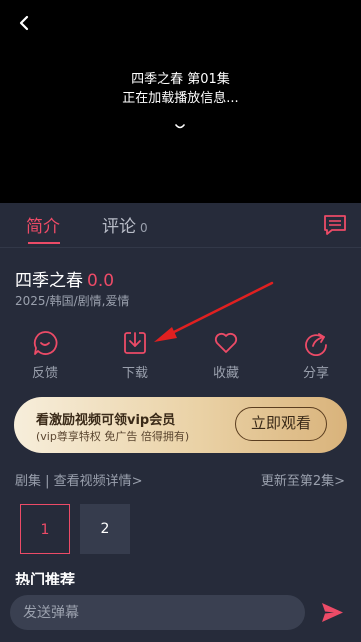  I want to click on back-arrow-icon, so click(25, 23).